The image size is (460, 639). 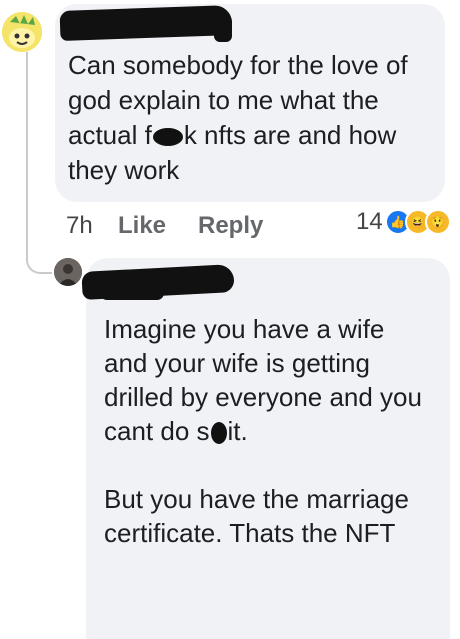 I want to click on comment-timestamp: 7h, so click(x=79, y=226).